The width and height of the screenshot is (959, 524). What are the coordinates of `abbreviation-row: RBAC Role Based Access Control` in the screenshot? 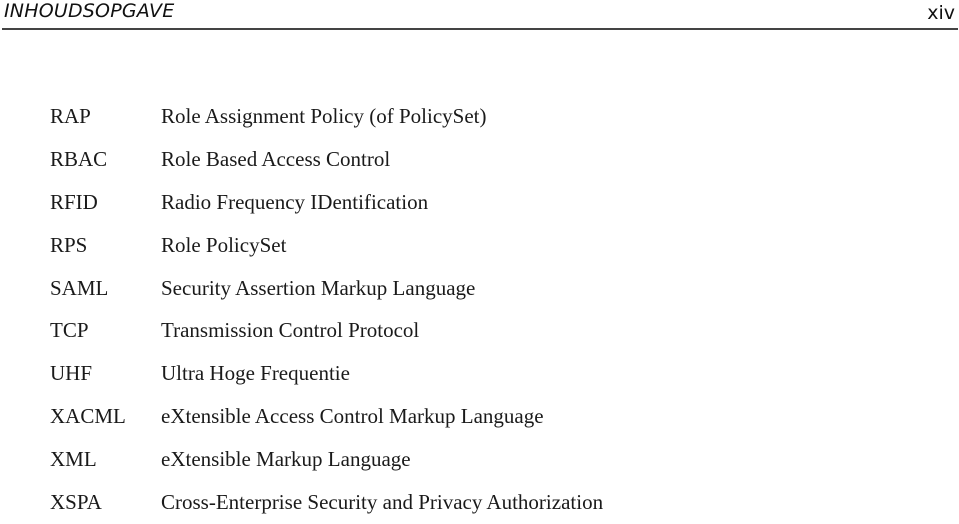 It's located at (326, 159).